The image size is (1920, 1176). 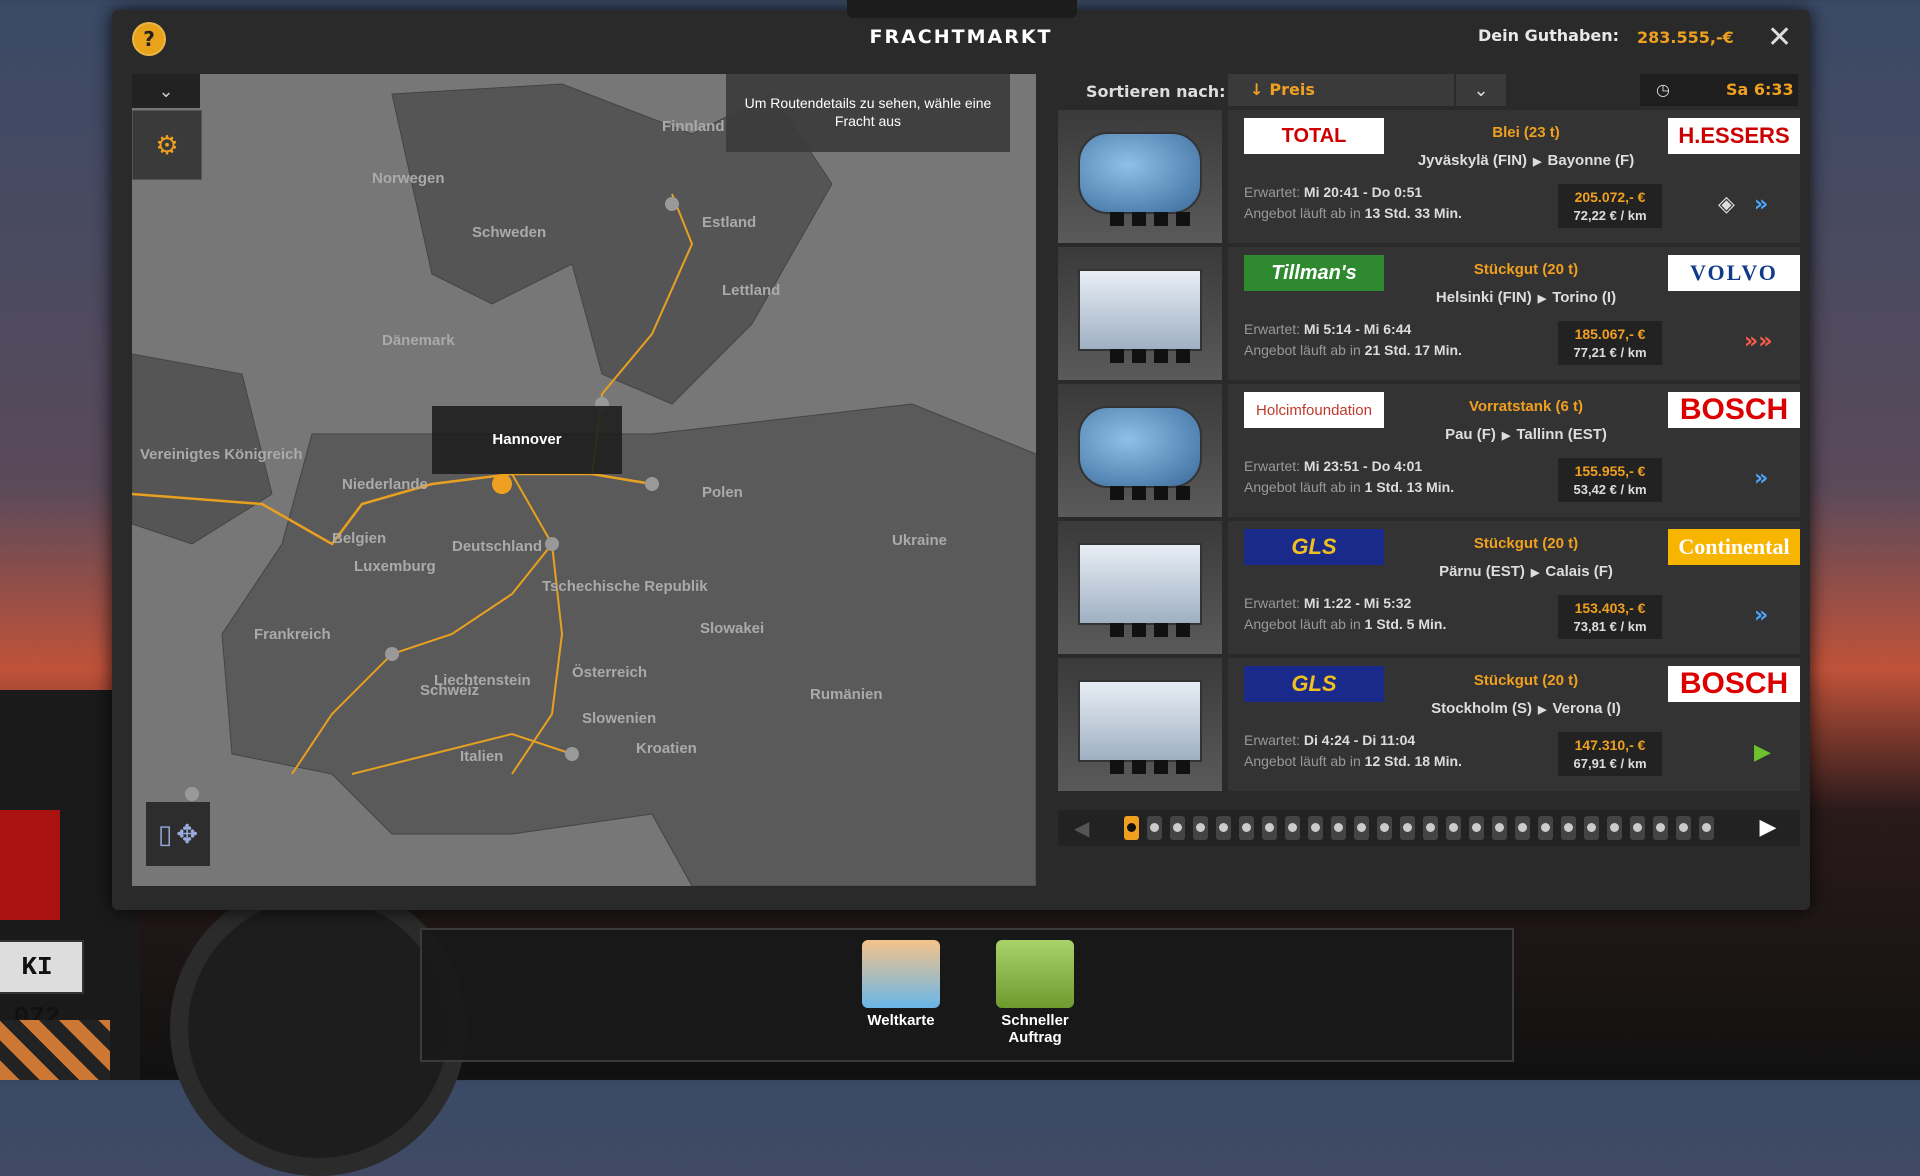 What do you see at coordinates (1526, 160) in the screenshot?
I see `route: Jyväskylä (FIN) ▶ Bayonne (F)` at bounding box center [1526, 160].